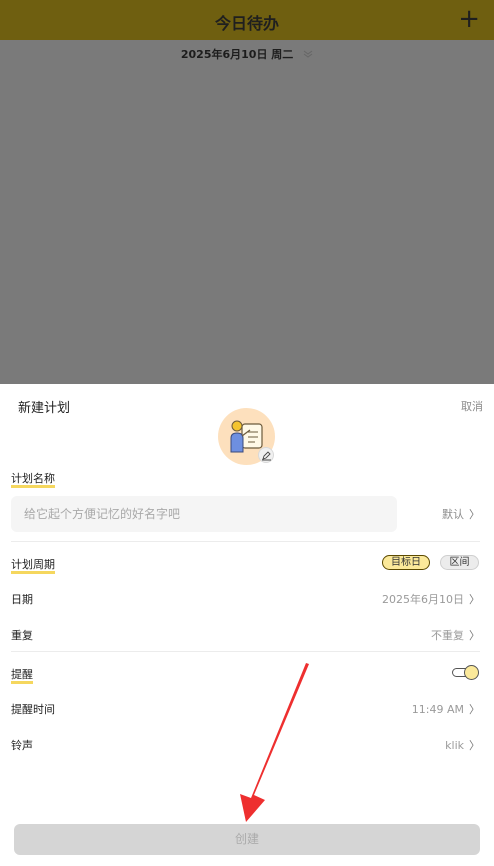 The height and width of the screenshot is (866, 494). I want to click on header-bar: 今日待办 +, so click(247, 20).